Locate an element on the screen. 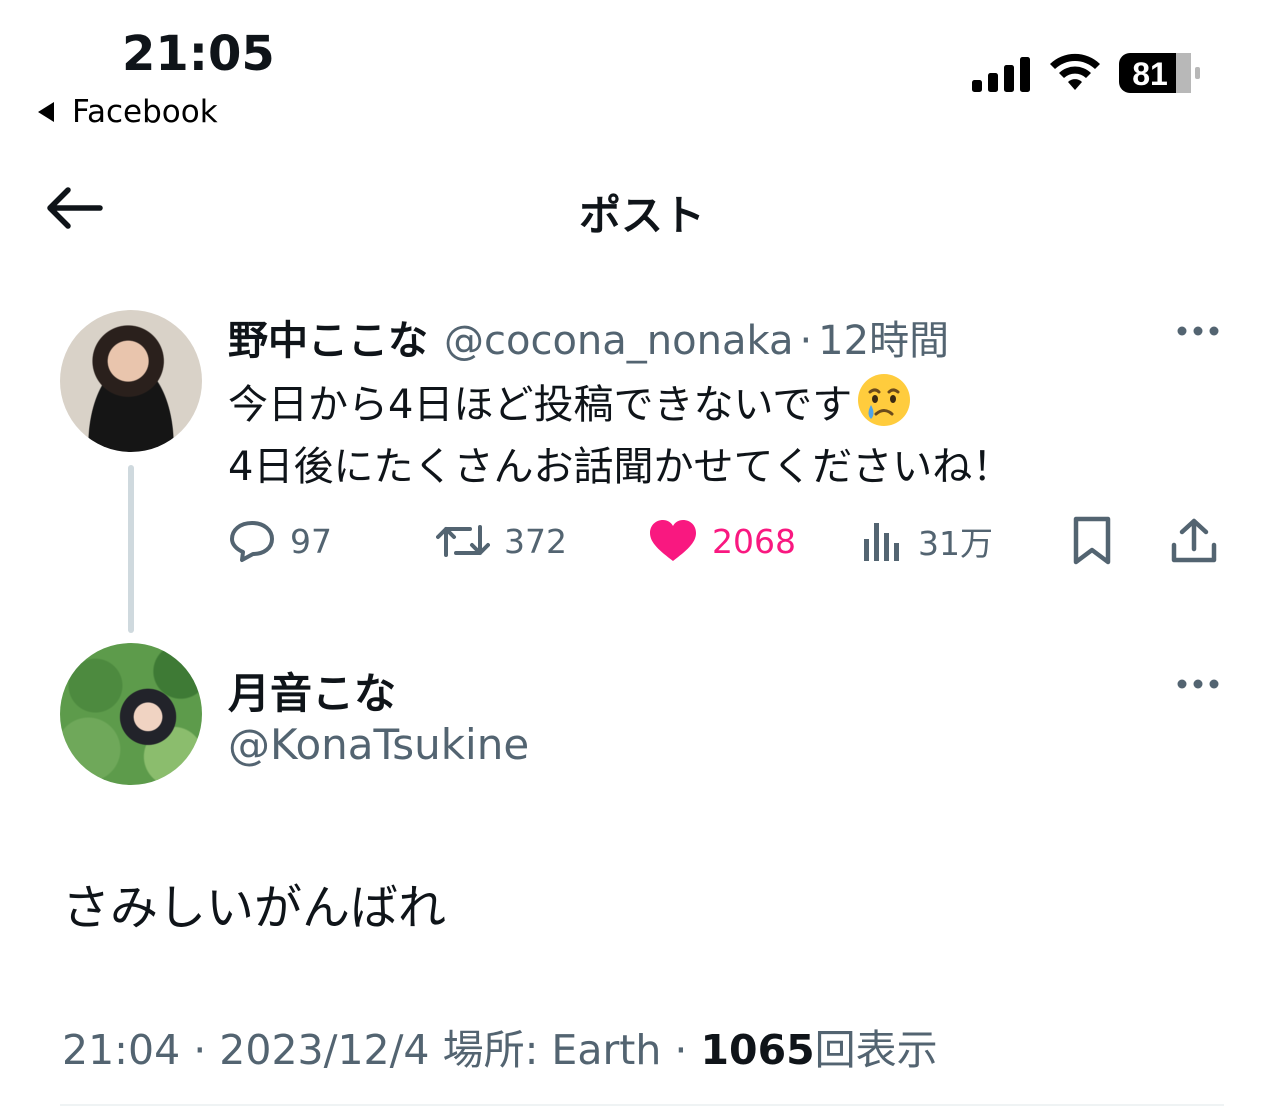 The width and height of the screenshot is (1284, 1114). back-to-app-button: Facebook is located at coordinates (128, 112).